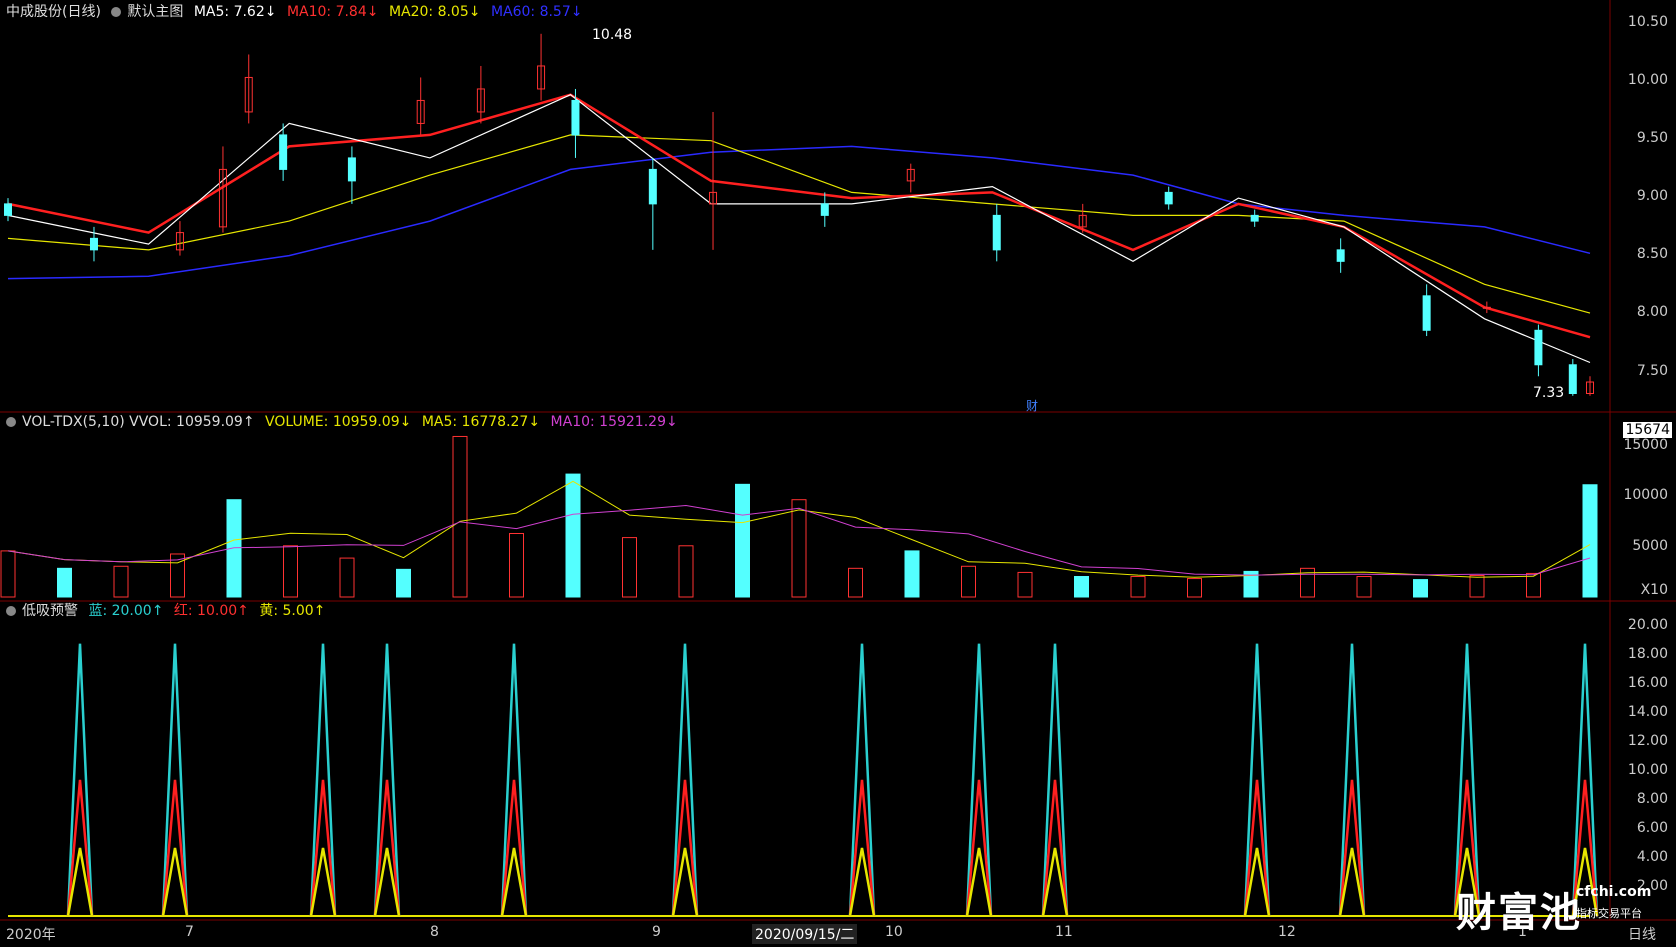 The height and width of the screenshot is (947, 1676). Describe the element at coordinates (1647, 625) in the screenshot. I see `ind-tick: 20.00` at that location.